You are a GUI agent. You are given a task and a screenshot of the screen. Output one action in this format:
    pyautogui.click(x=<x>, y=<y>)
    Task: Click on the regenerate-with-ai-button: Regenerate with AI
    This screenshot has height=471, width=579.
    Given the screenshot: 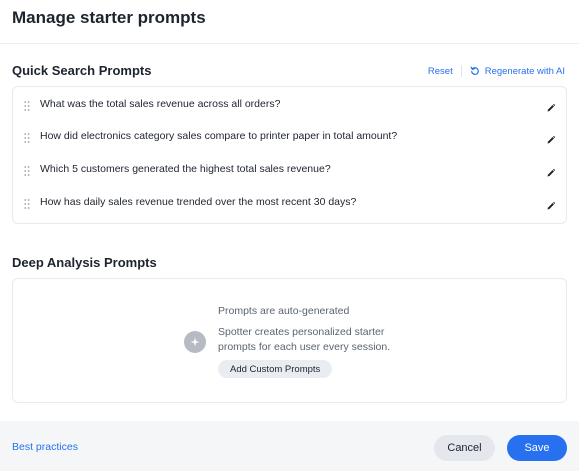 What is the action you would take?
    pyautogui.click(x=517, y=71)
    